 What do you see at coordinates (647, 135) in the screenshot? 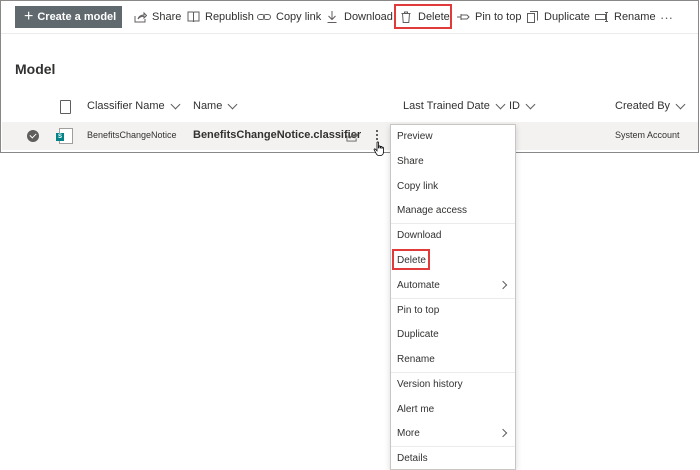
I see `cell-created-by: System Account` at bounding box center [647, 135].